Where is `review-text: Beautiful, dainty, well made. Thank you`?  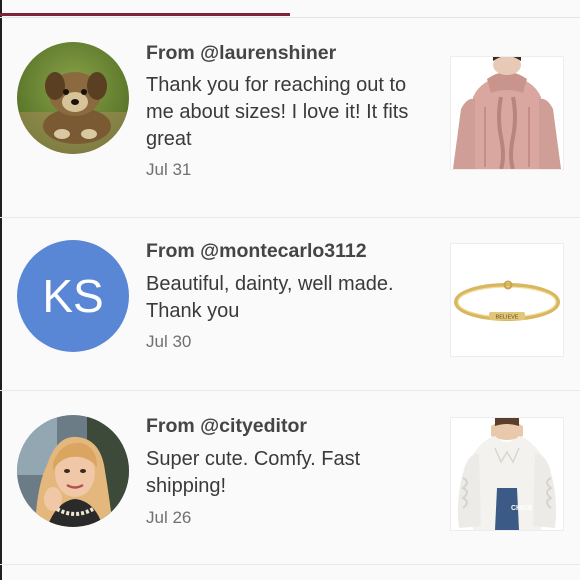
review-text: Beautiful, dainty, well made. Thank you is located at coordinates (270, 297).